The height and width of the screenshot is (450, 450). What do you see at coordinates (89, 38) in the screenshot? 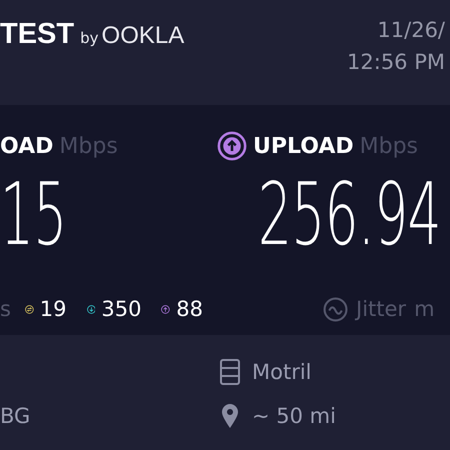
I see `logo-by-text: by` at bounding box center [89, 38].